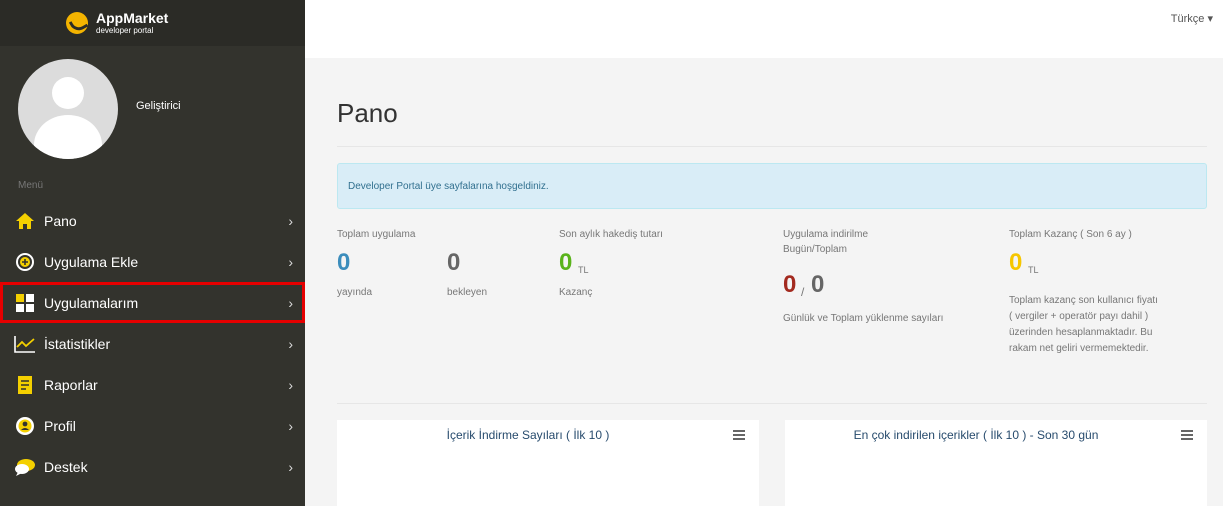 The height and width of the screenshot is (506, 1223). What do you see at coordinates (1079, 316) in the screenshot?
I see `total-revenue-note-2: ( vergiler + operatör payı dahil )` at bounding box center [1079, 316].